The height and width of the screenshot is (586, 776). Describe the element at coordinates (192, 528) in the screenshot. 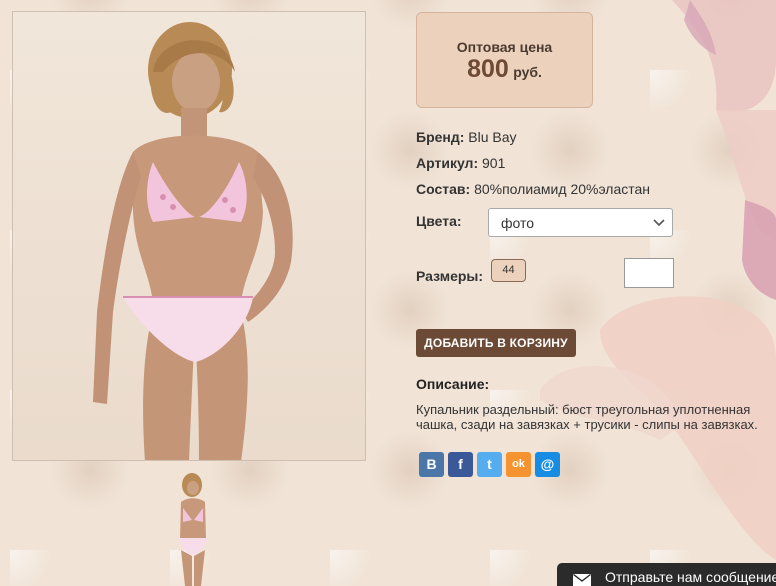

I see `product-thumbnail` at that location.